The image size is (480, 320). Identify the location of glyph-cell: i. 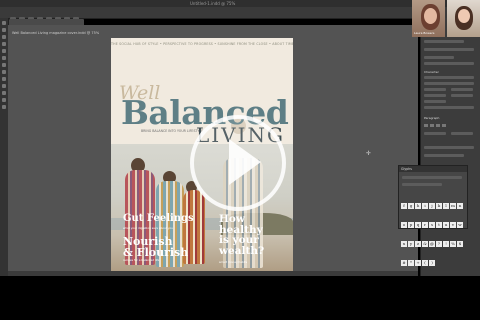
(425, 206).